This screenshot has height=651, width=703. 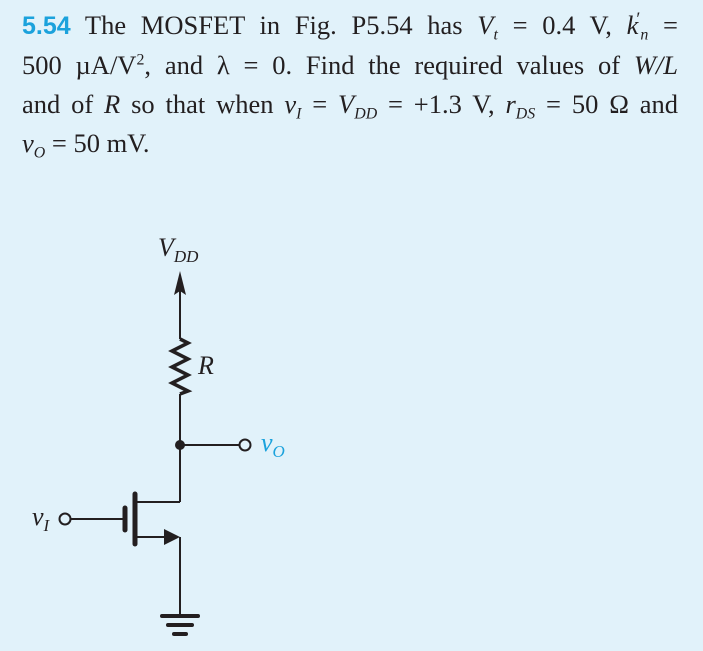 I want to click on input-terminal, so click(x=65, y=519).